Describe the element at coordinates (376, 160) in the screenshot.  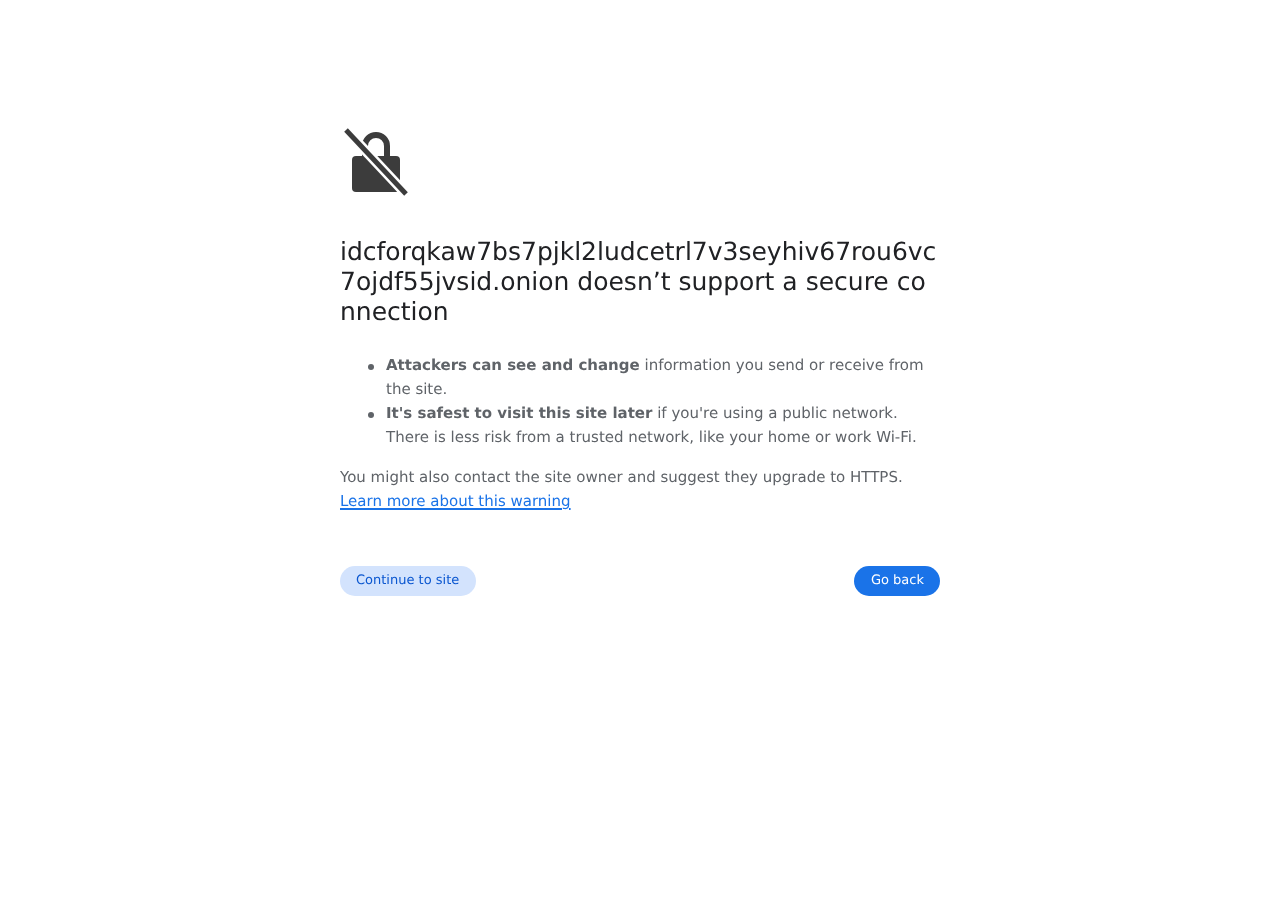
I see `lock-crossed-icon` at that location.